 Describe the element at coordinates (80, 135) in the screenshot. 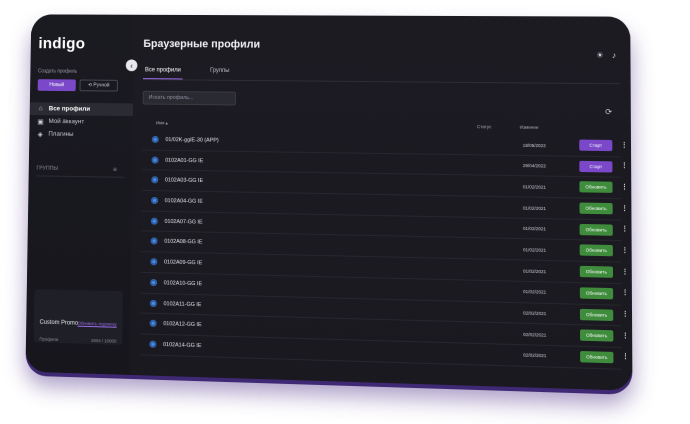

I see `sidebar-item-plugins: ◈ Плагины` at that location.